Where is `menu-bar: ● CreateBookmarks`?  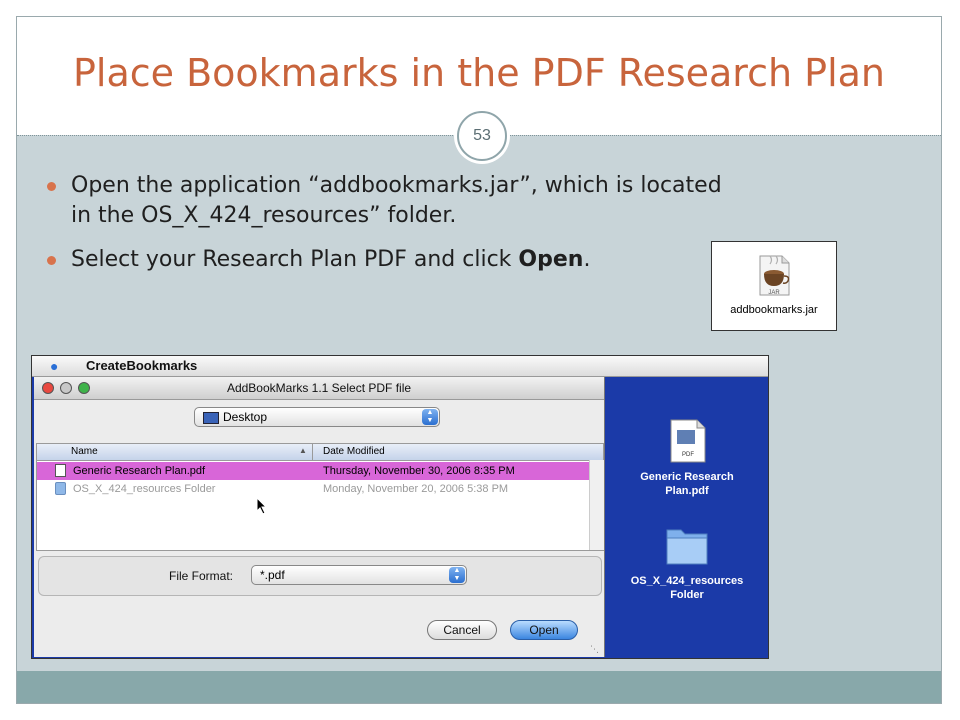
menu-bar: ● CreateBookmarks is located at coordinates (400, 366).